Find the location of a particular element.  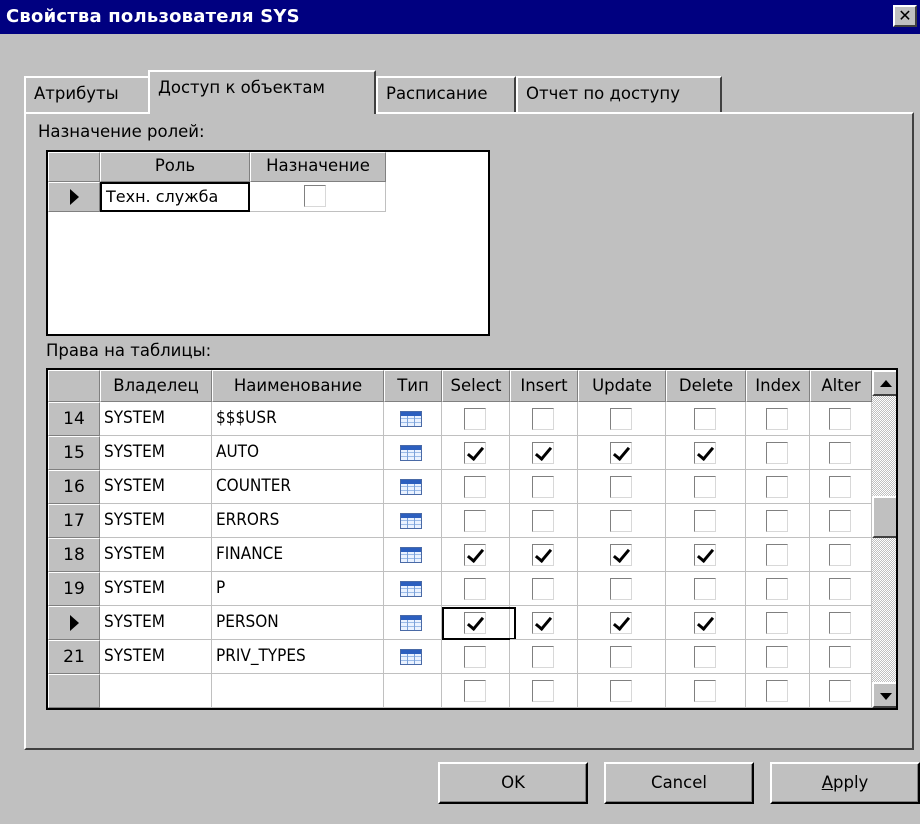

column-header-assigned: Назначение is located at coordinates (318, 167).